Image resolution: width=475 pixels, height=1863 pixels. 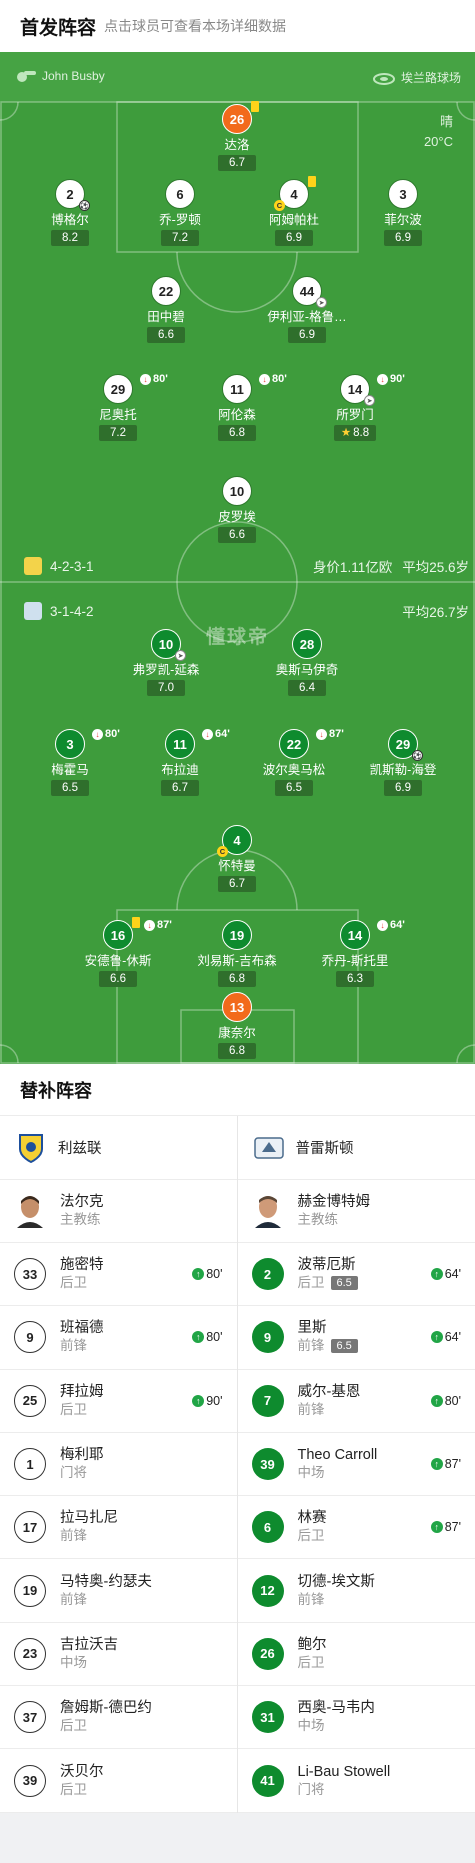 What do you see at coordinates (312, 1518) in the screenshot?
I see `sub-name: 林赛` at bounding box center [312, 1518].